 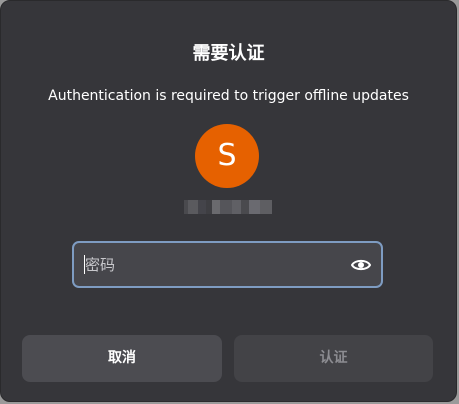 What do you see at coordinates (227, 156) in the screenshot?
I see `user-avatar: S` at bounding box center [227, 156].